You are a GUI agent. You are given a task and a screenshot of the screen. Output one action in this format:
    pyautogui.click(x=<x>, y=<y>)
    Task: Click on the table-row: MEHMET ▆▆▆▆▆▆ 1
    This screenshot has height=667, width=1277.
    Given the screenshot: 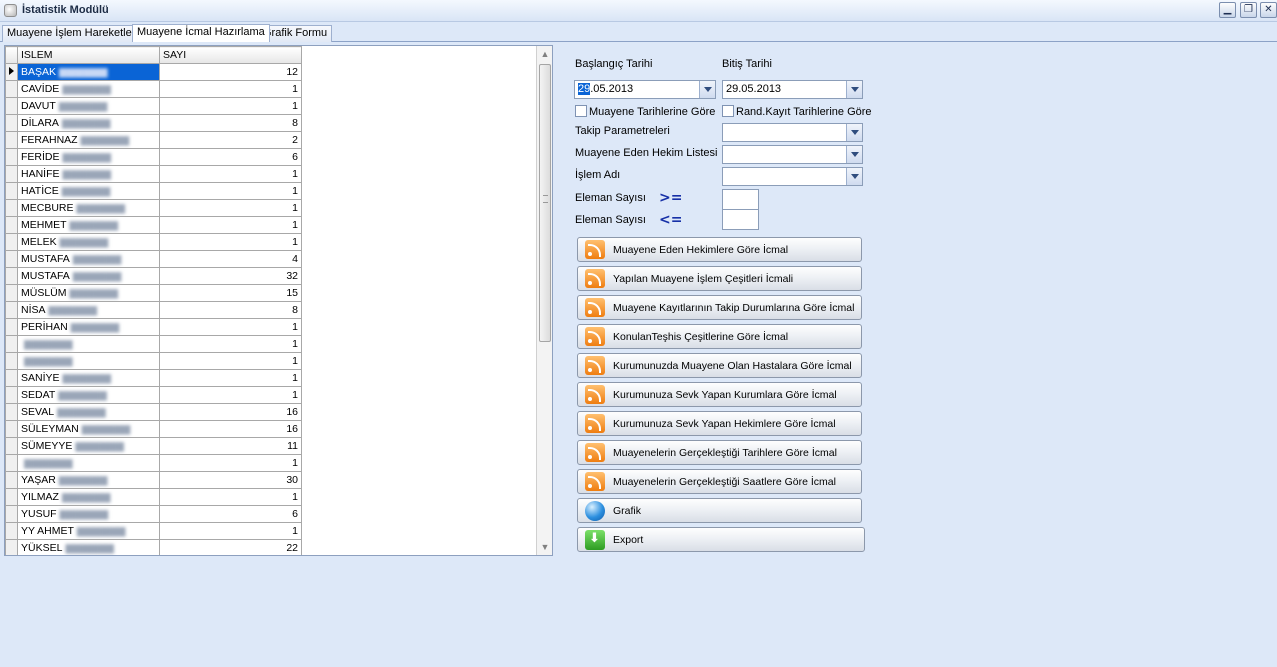 What is the action you would take?
    pyautogui.click(x=153, y=225)
    